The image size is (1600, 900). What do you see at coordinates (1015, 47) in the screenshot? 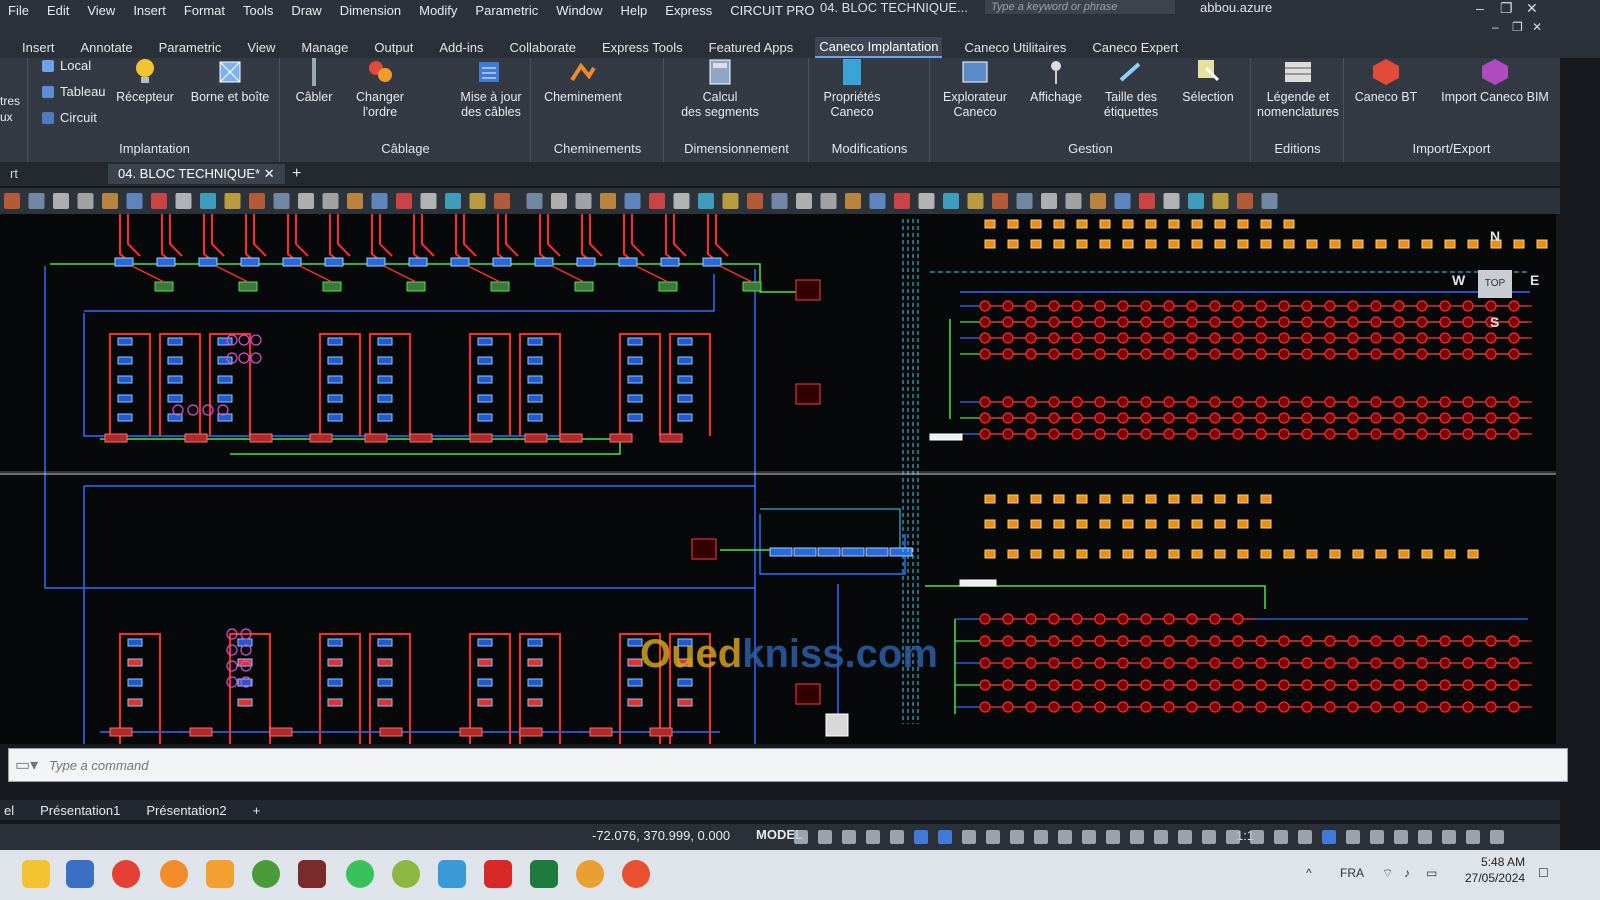
I see `ribbon-tab-caneco-utilitaires: Caneco Utilitaires` at bounding box center [1015, 47].